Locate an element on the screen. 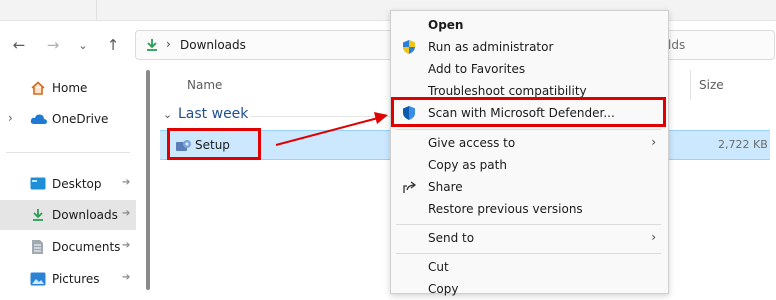  uac-shield-icon is located at coordinates (409, 47).